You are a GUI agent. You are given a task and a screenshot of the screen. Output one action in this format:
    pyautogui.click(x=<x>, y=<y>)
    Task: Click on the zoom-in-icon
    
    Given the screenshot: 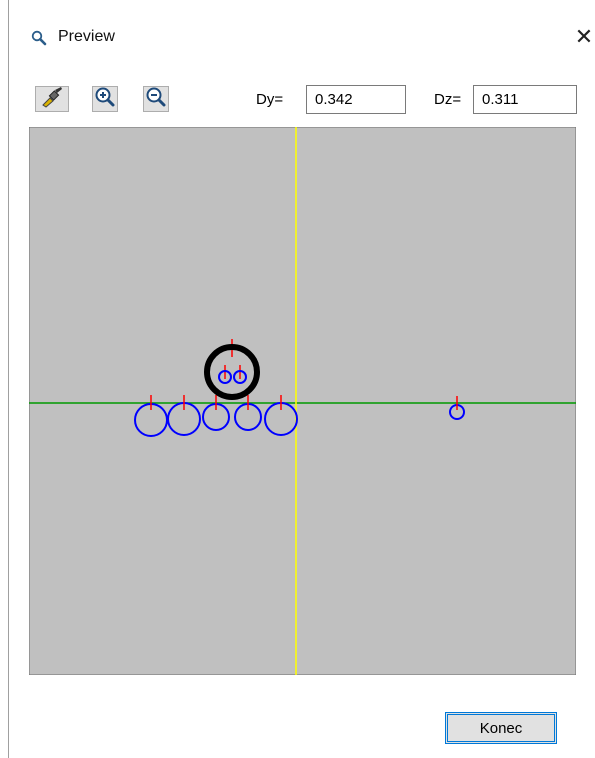 What is the action you would take?
    pyautogui.click(x=105, y=99)
    